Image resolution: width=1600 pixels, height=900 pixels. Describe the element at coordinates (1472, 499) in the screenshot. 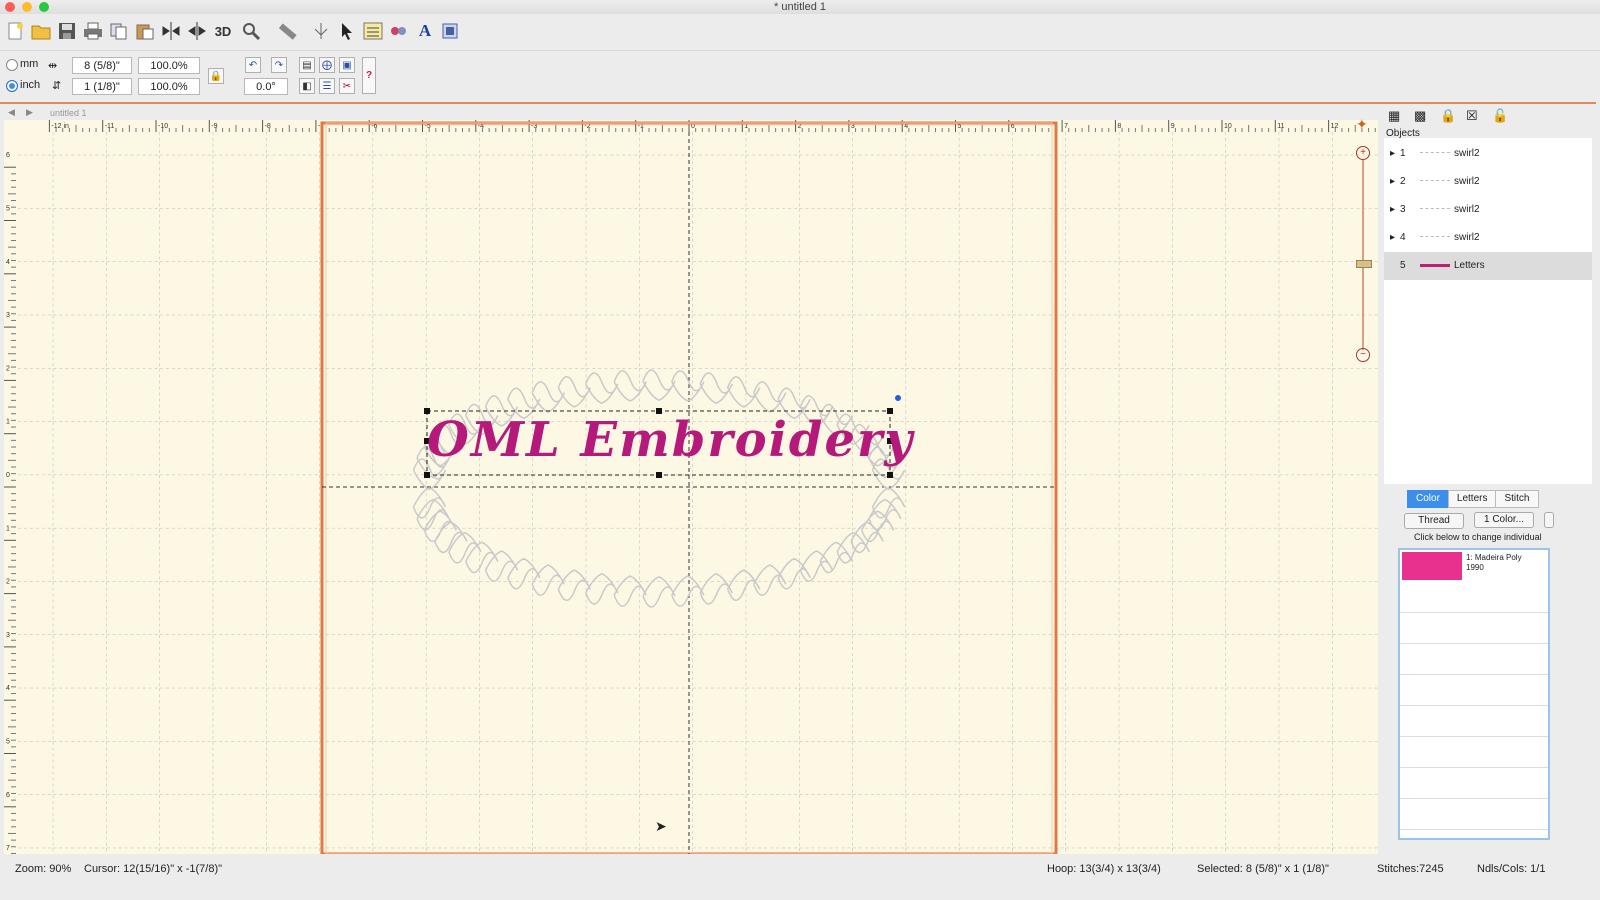

I see `tab-letters: Letters` at that location.